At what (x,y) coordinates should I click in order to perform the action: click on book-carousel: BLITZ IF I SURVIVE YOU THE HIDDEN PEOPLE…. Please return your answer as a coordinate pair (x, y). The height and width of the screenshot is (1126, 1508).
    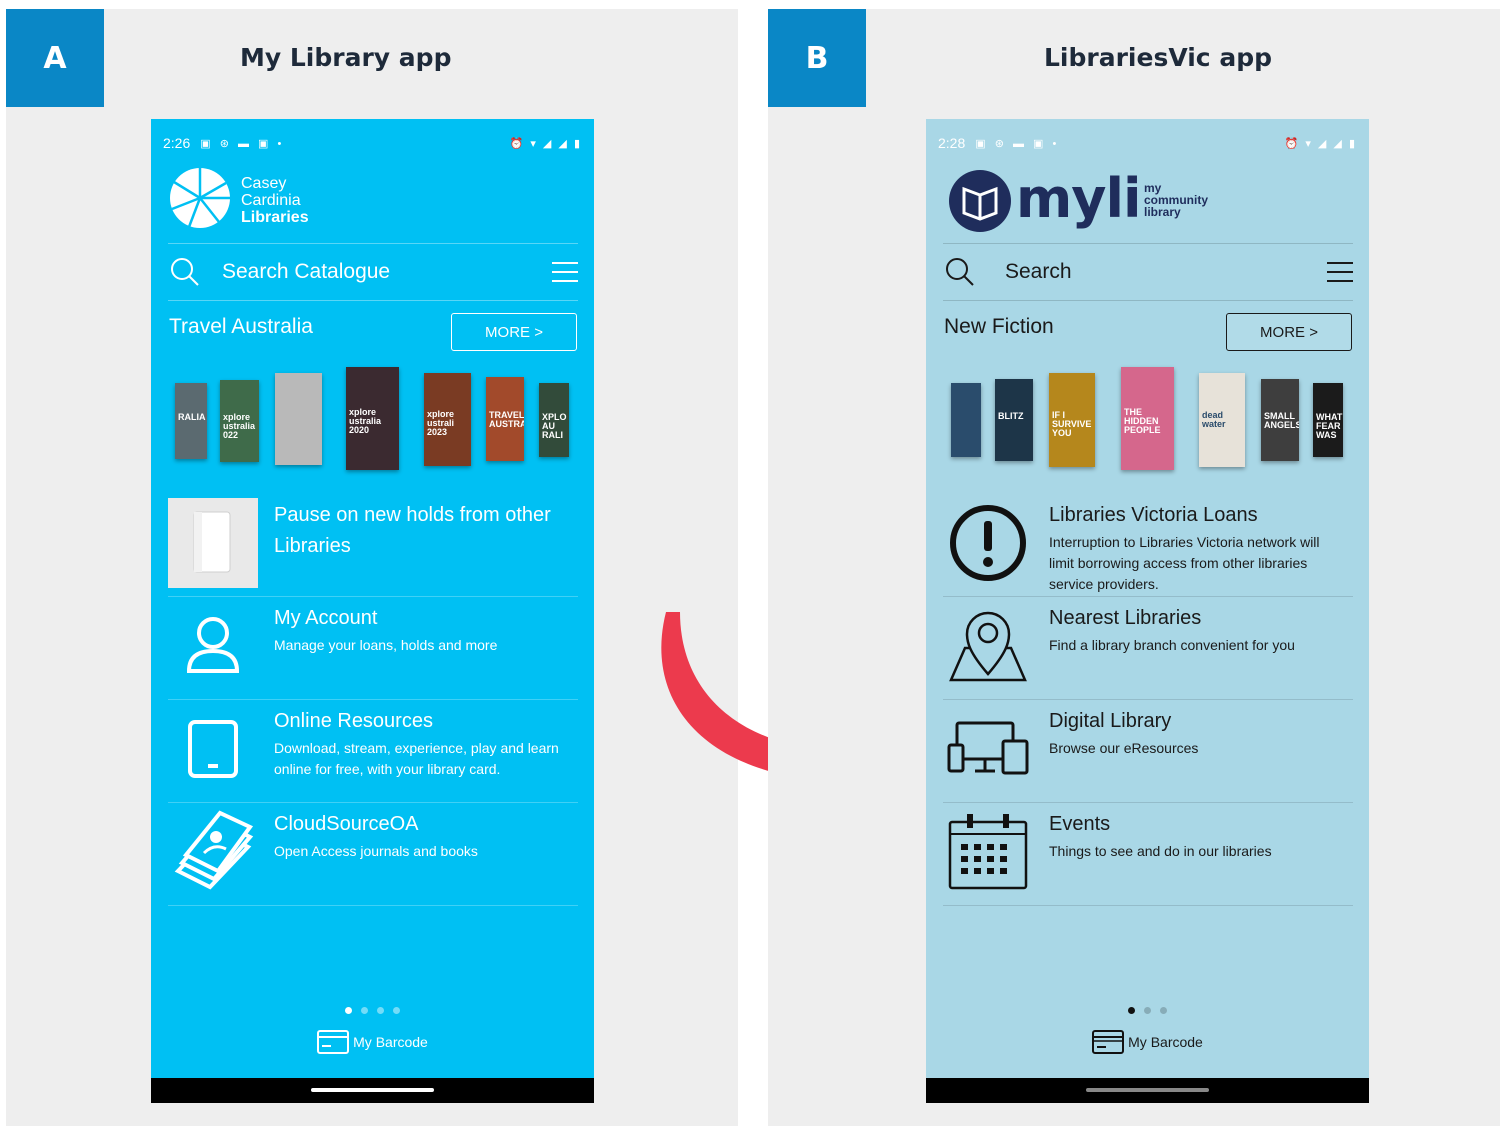
    Looking at the image, I should click on (1149, 419).